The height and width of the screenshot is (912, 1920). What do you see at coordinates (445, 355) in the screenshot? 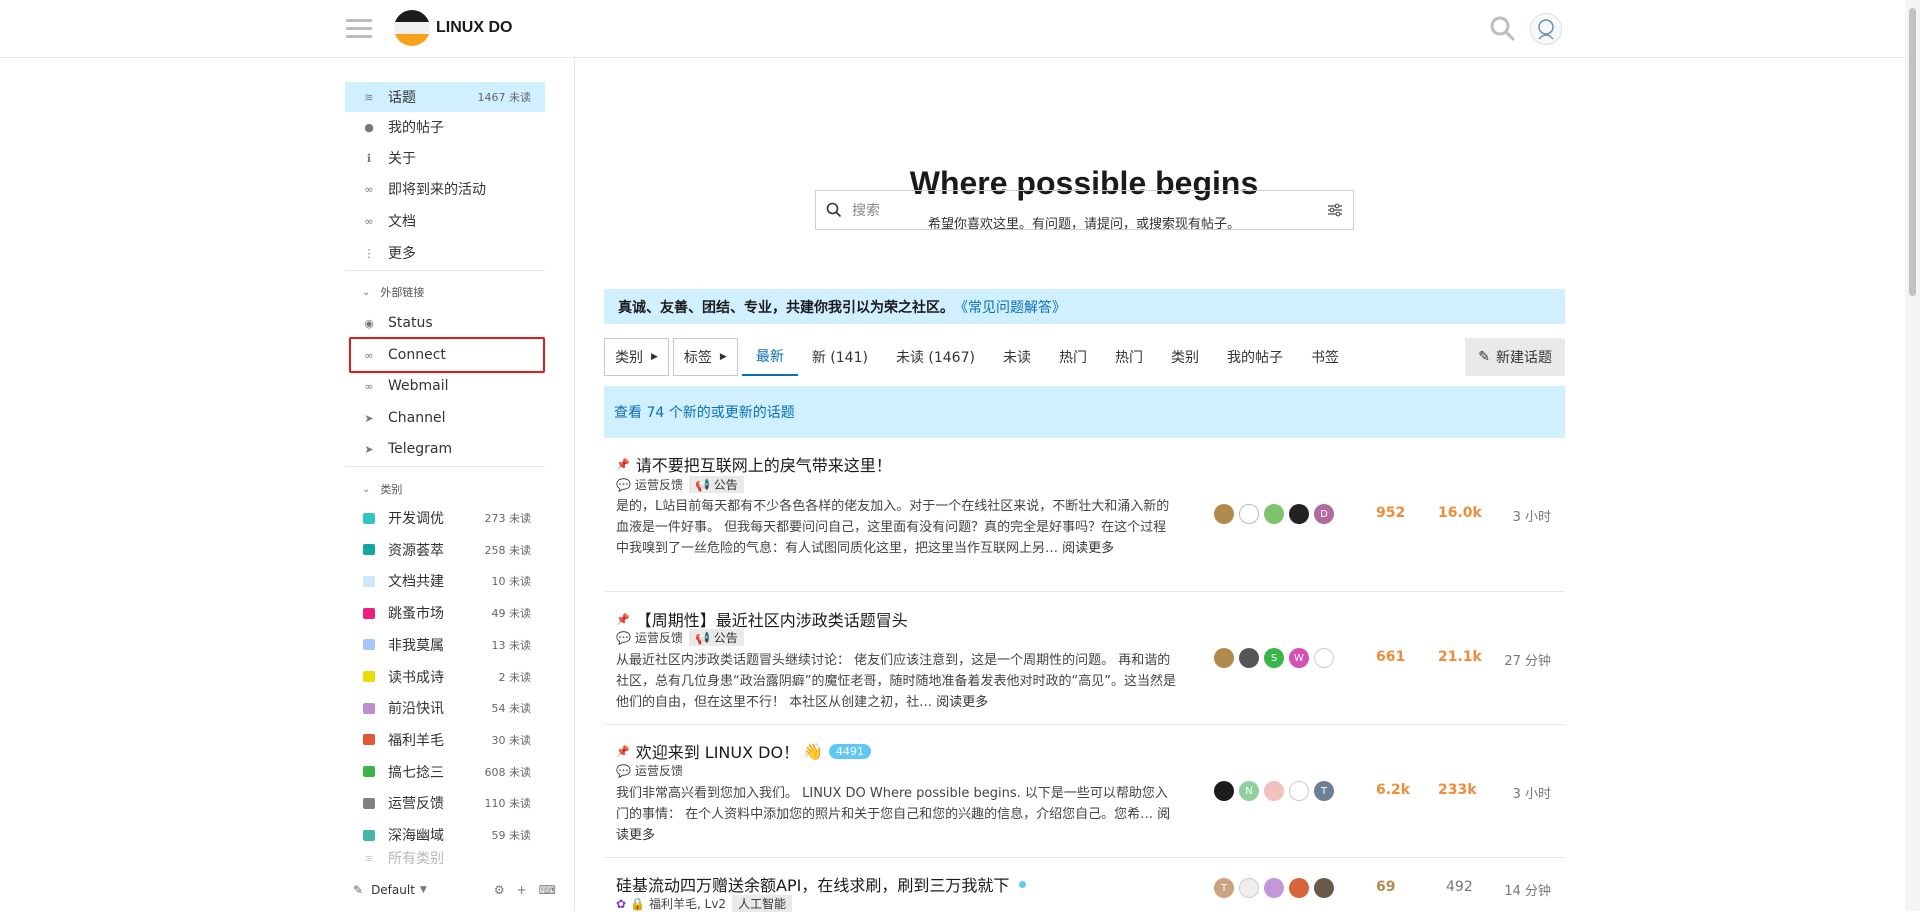
I see `sidebar-item-connect: ∞ Connect` at bounding box center [445, 355].